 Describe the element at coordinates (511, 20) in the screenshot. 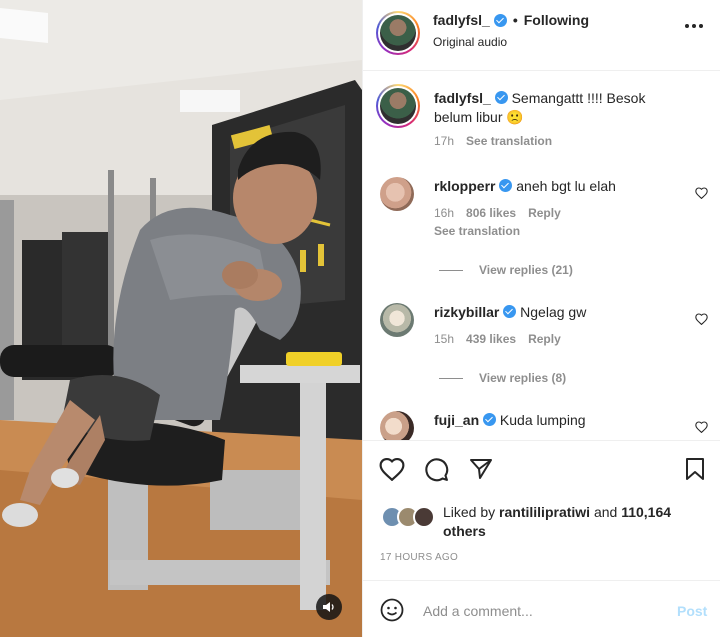

I see `header-user-row: fadlyfsl_ • Following` at that location.